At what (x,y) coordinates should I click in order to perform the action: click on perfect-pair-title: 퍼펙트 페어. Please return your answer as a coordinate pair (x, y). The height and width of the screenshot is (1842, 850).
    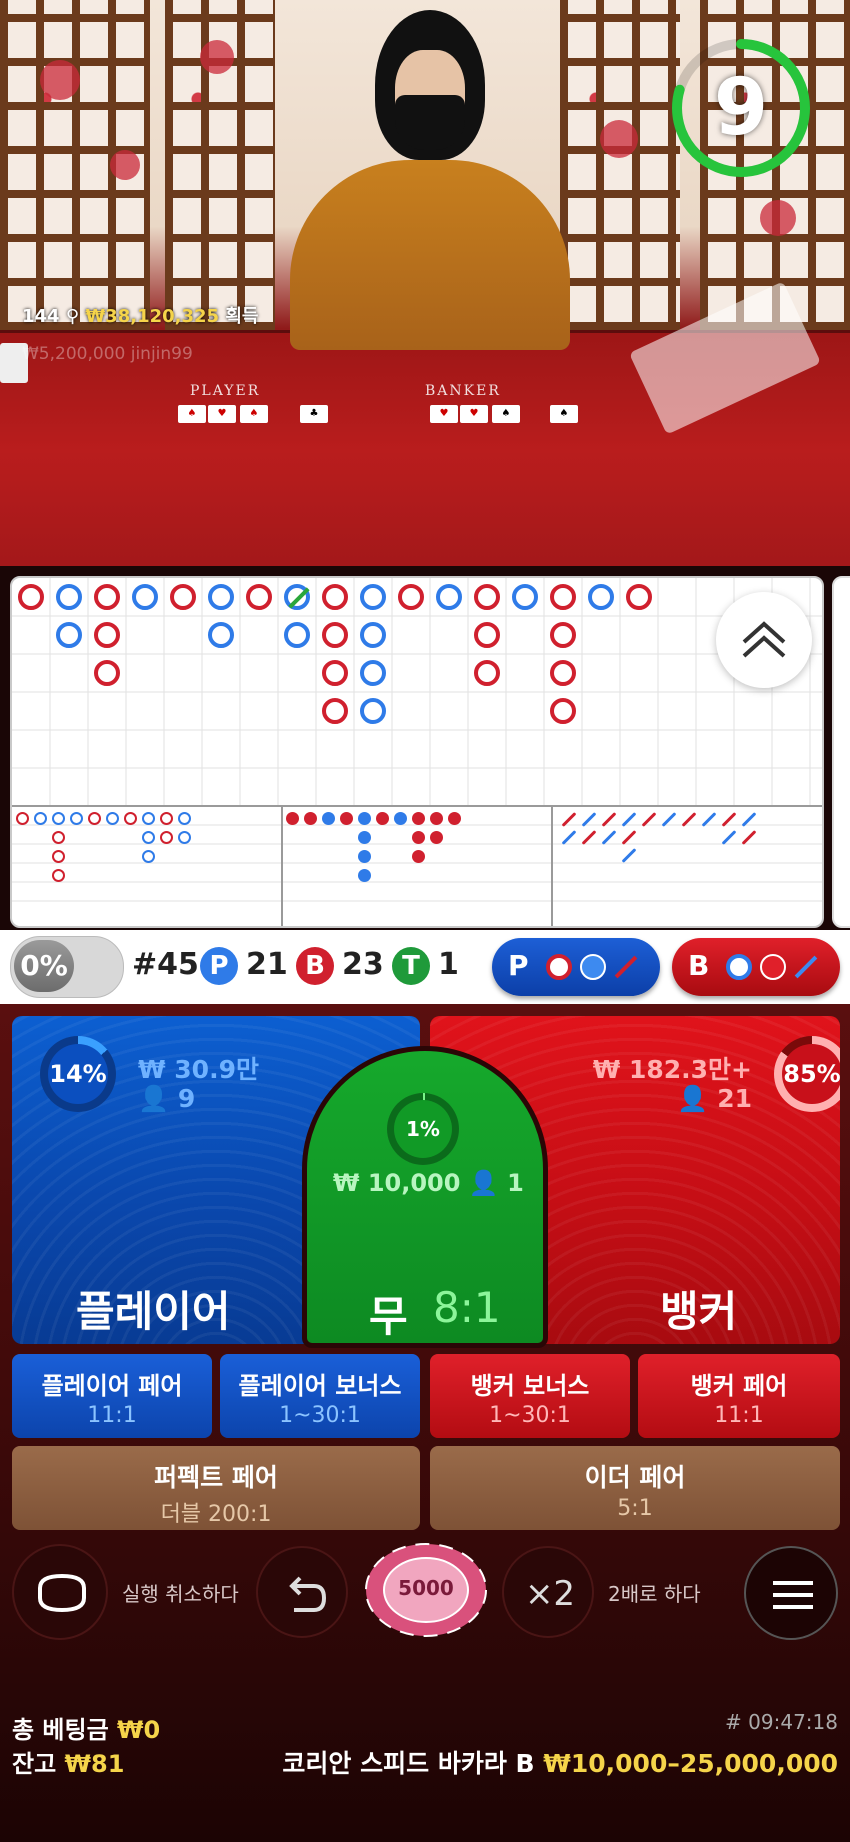
    Looking at the image, I should click on (216, 1477).